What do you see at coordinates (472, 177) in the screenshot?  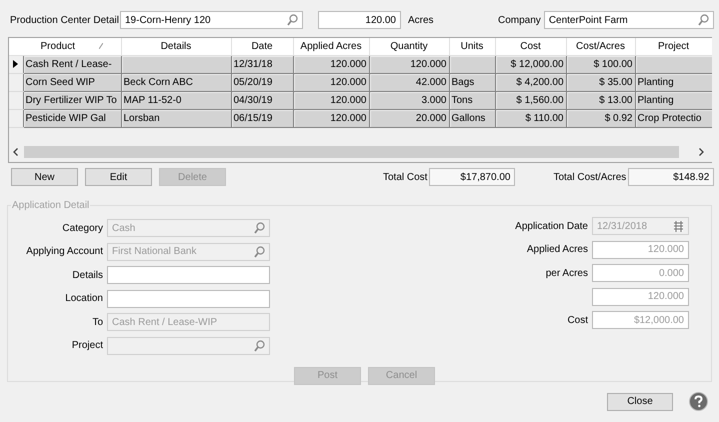 I see `total-field: $17,870.00` at bounding box center [472, 177].